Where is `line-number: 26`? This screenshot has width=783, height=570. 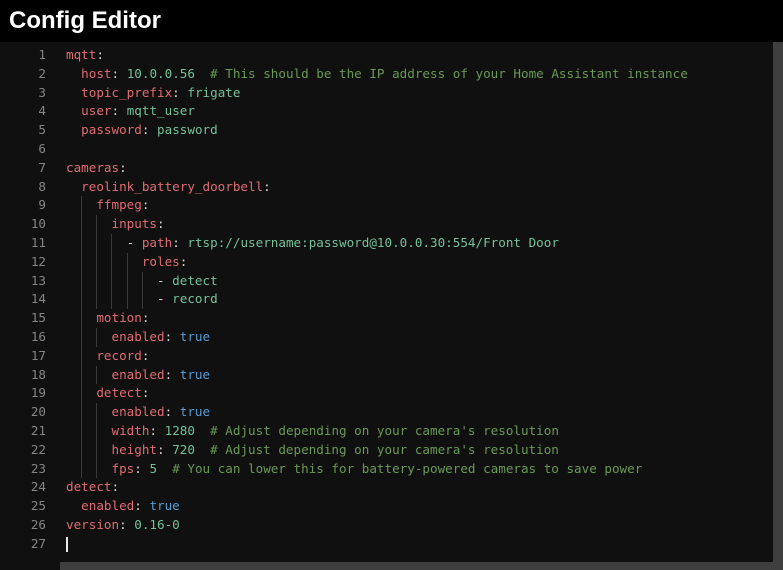
line-number: 26 is located at coordinates (38, 524).